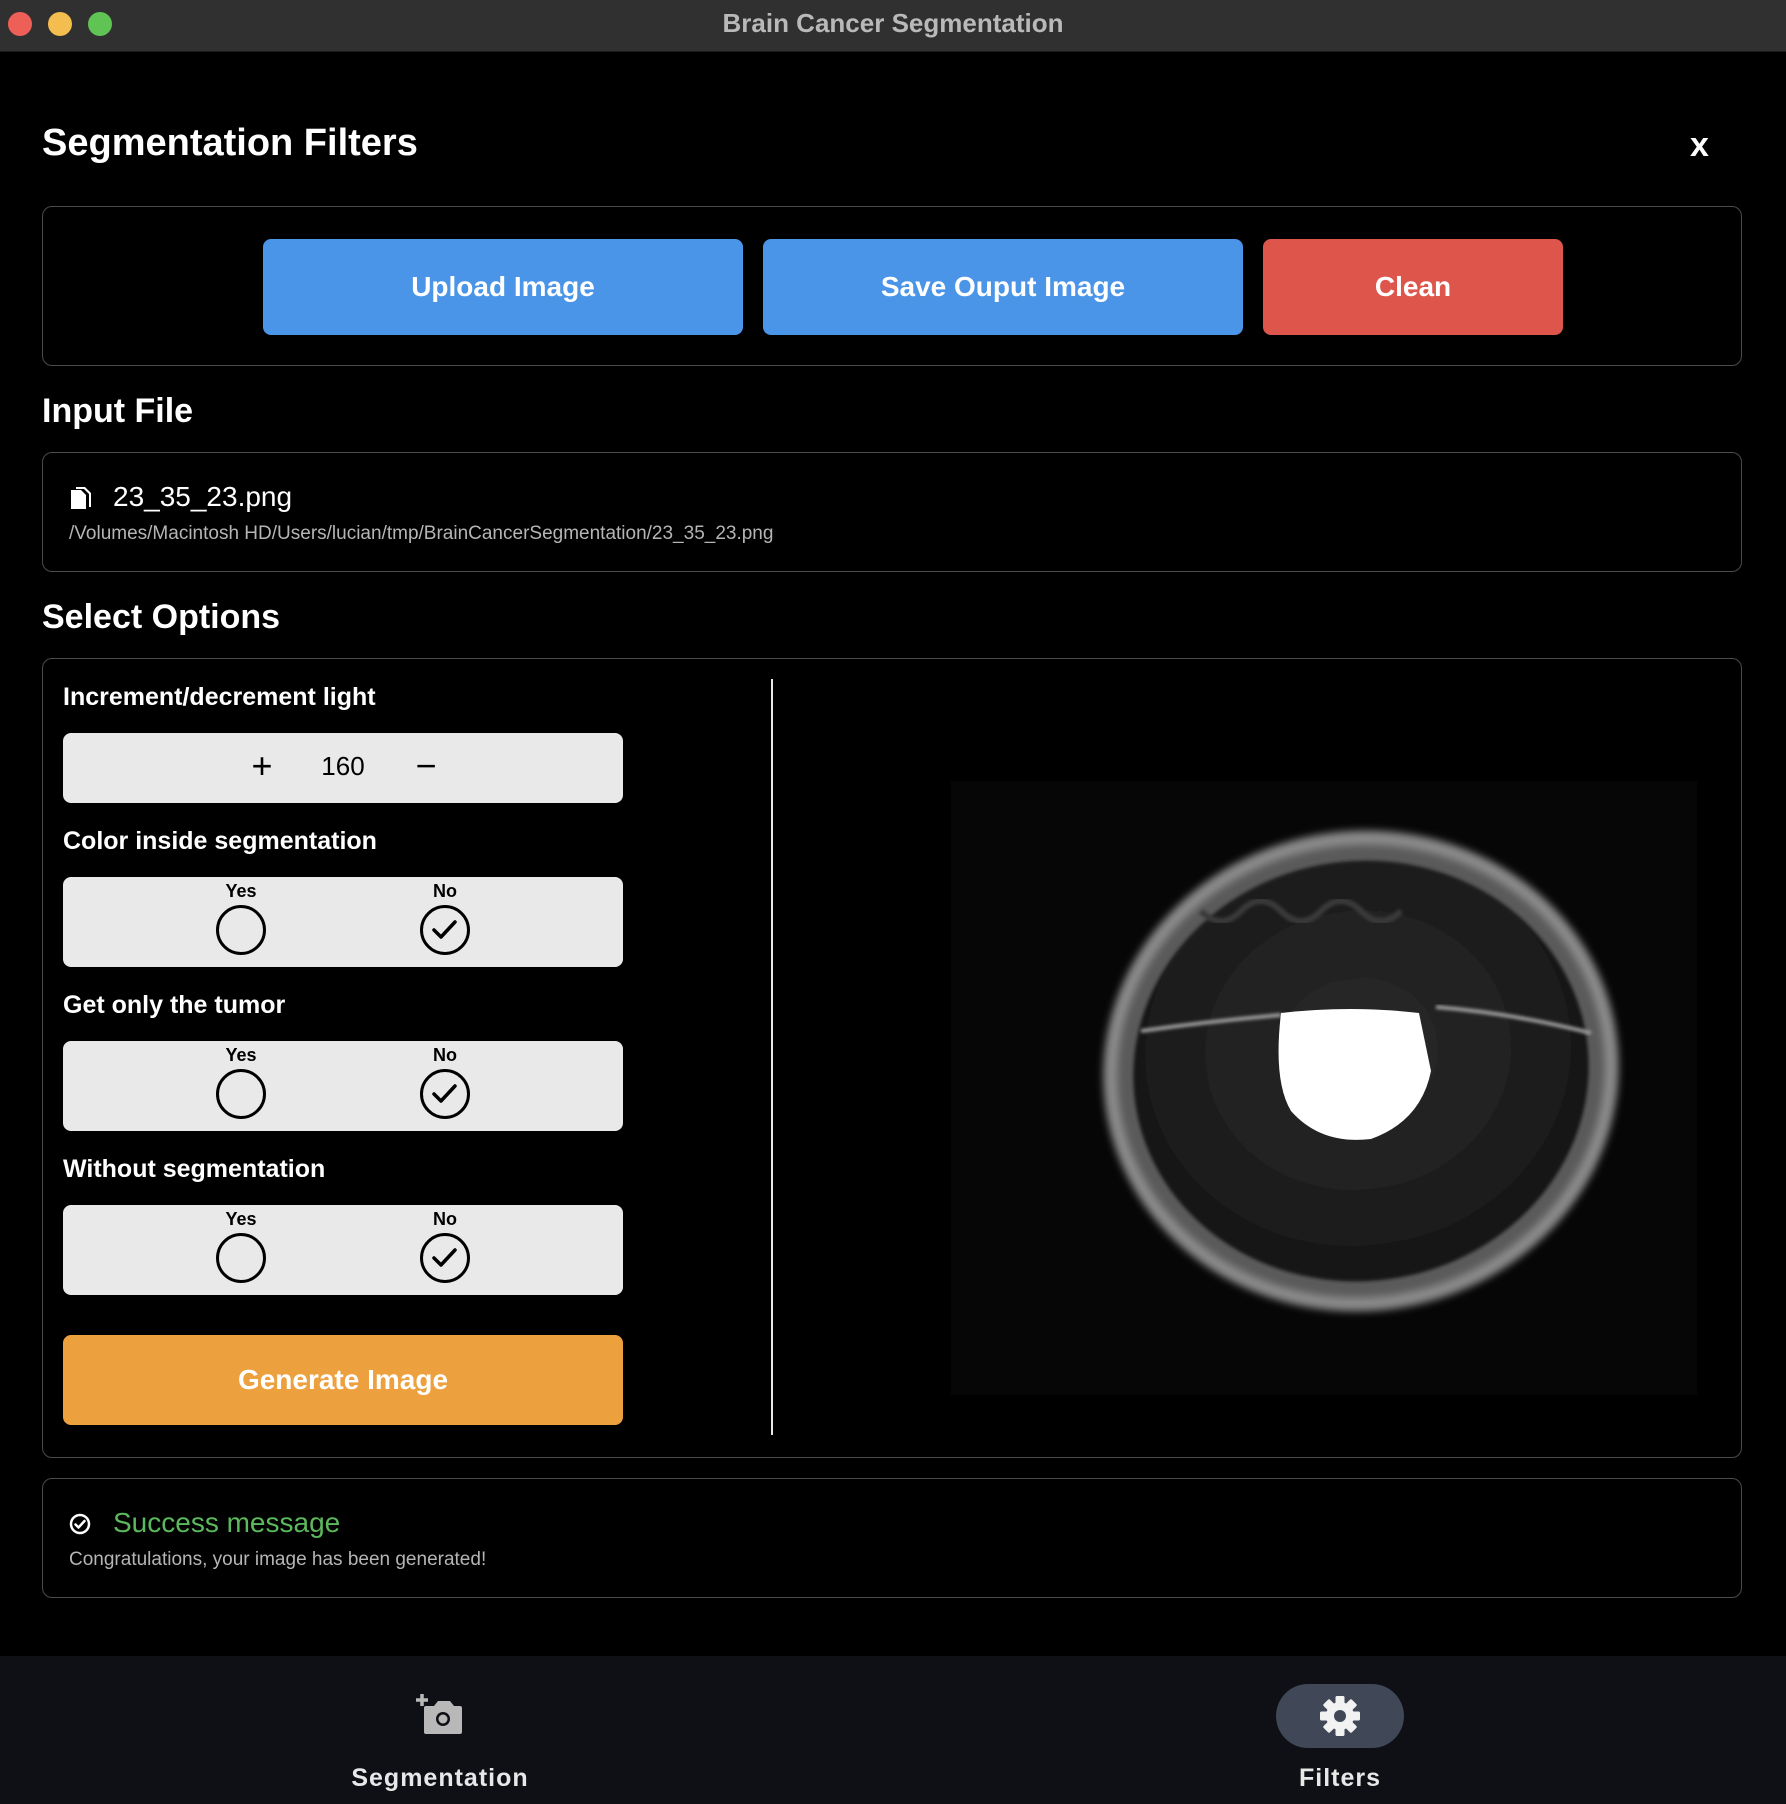  I want to click on file-name: 23_35_23.png, so click(203, 496).